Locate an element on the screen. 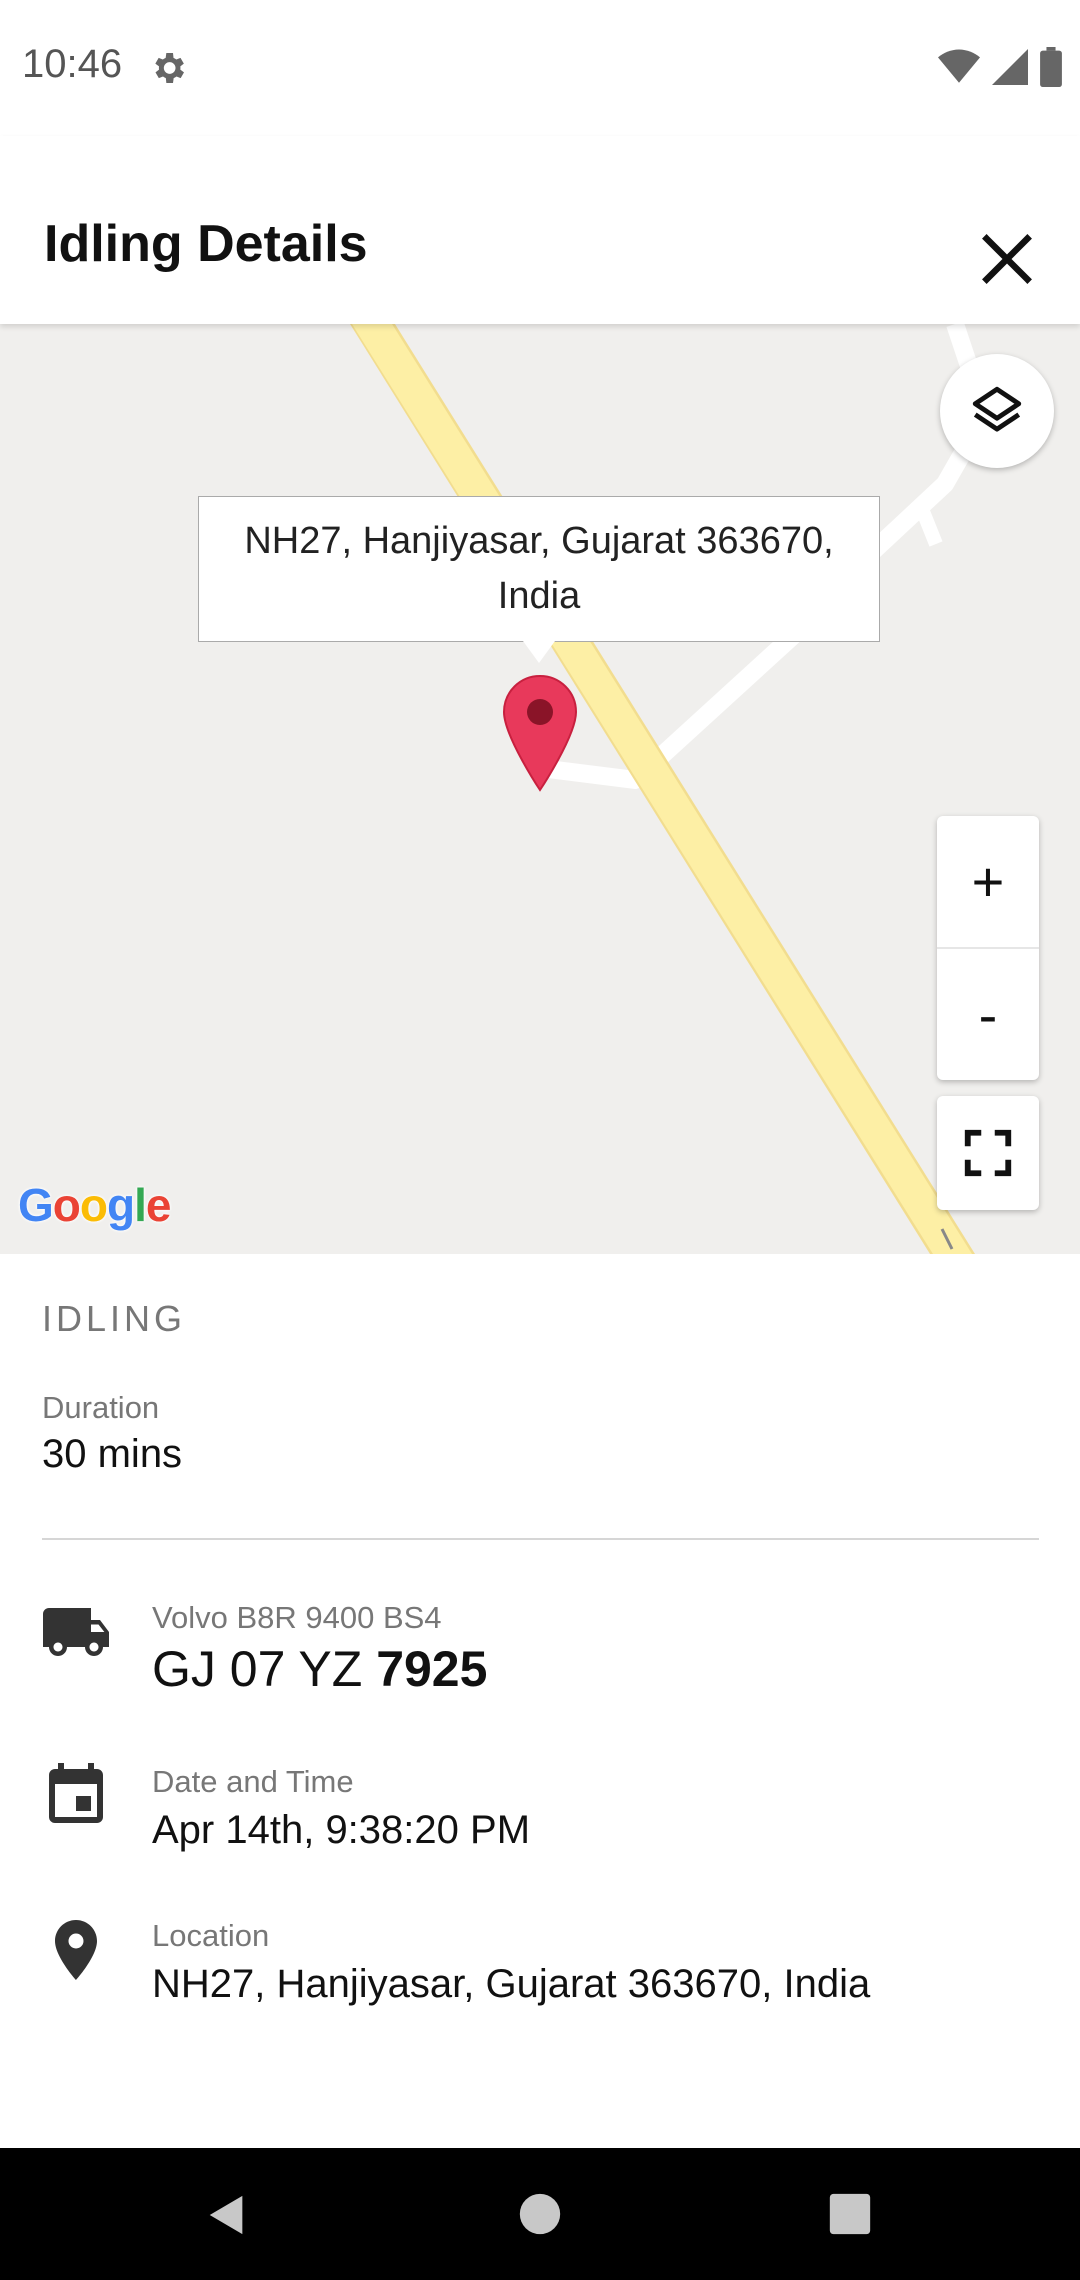  duration-label: Duration is located at coordinates (101, 1407).